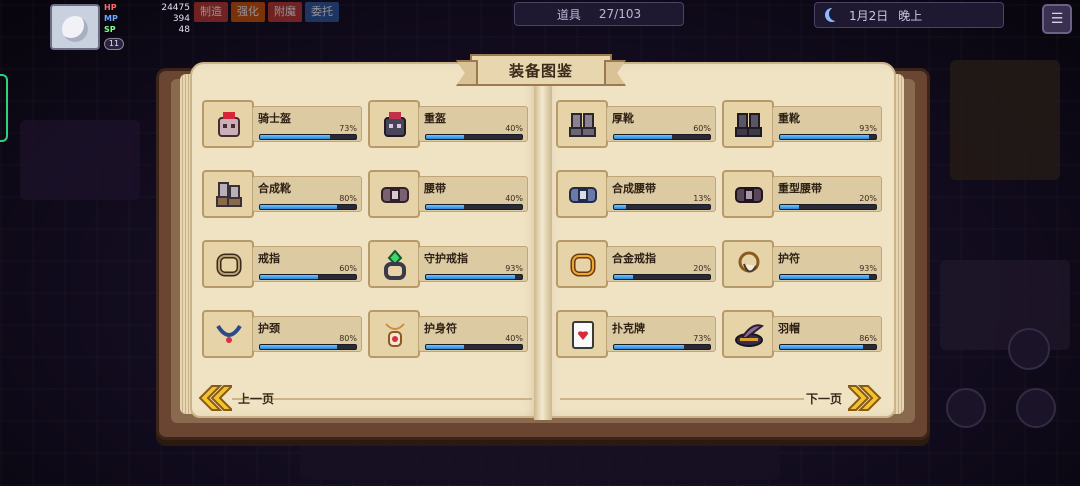 The width and height of the screenshot is (1080, 486). What do you see at coordinates (395, 335) in the screenshot?
I see `amulet-icon` at bounding box center [395, 335].